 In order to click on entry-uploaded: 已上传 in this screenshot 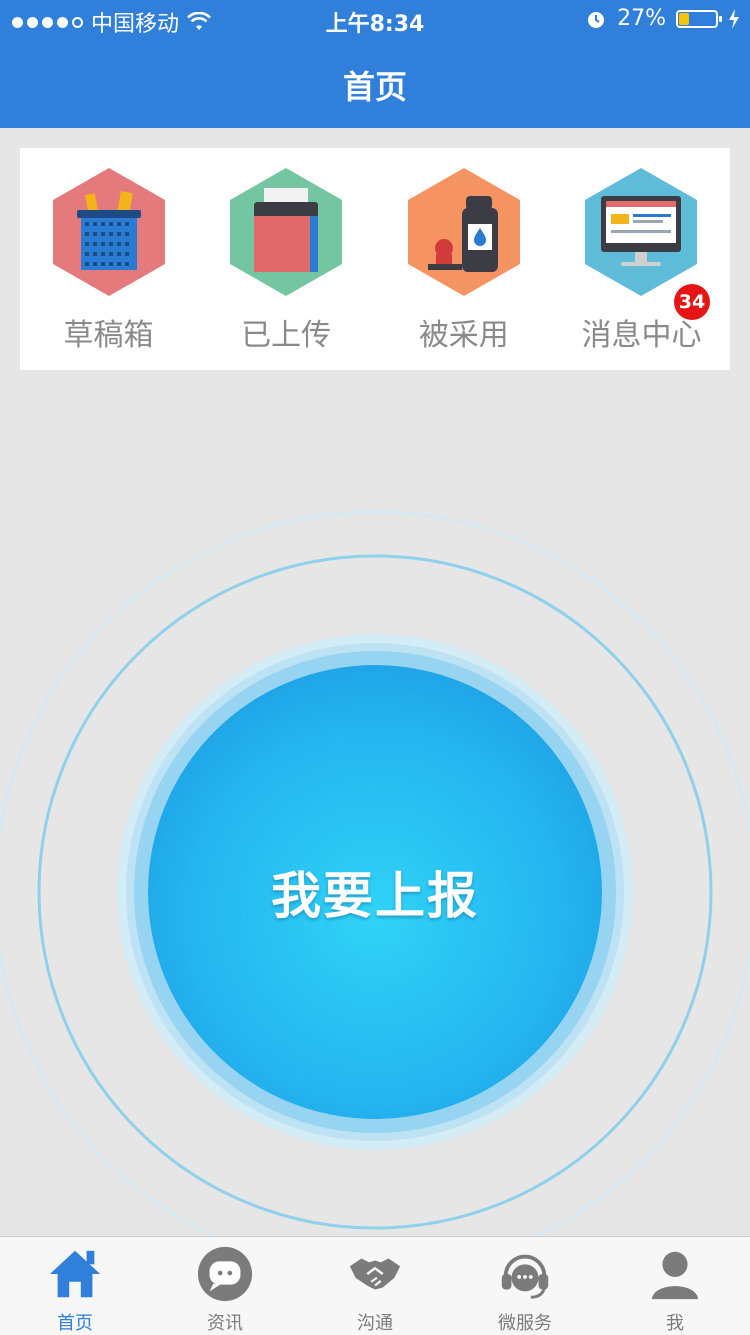, I will do `click(286, 259)`.